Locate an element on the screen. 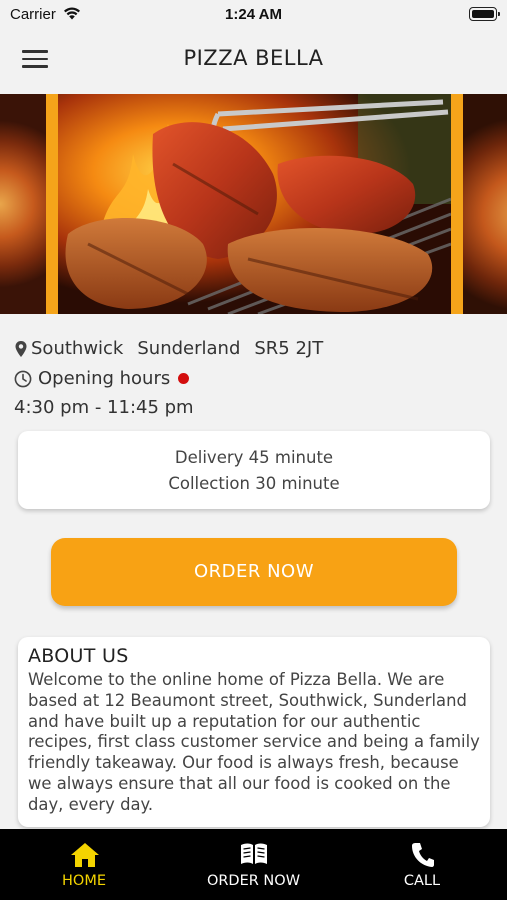 Image resolution: width=507 pixels, height=900 pixels. address-row: Southwick Sunderland SR5 2JT is located at coordinates (175, 348).